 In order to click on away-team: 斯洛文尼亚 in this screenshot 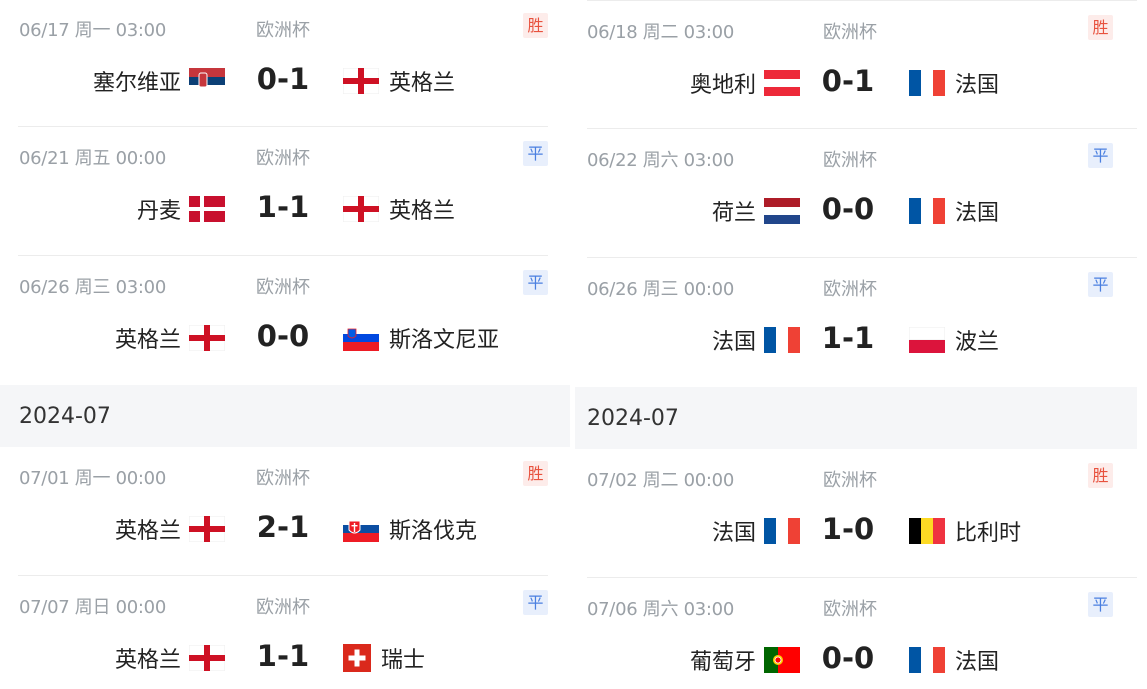, I will do `click(421, 338)`.